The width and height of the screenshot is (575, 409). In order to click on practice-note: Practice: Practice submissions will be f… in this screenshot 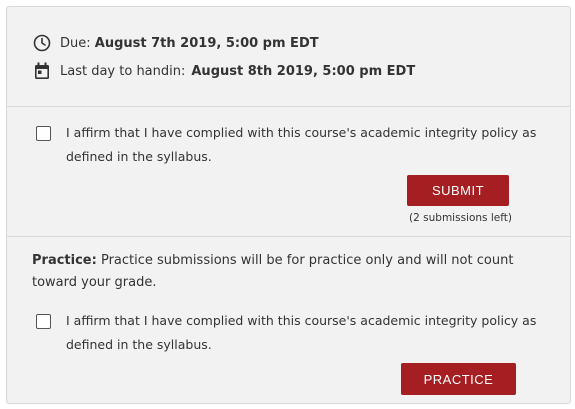, I will do `click(292, 272)`.